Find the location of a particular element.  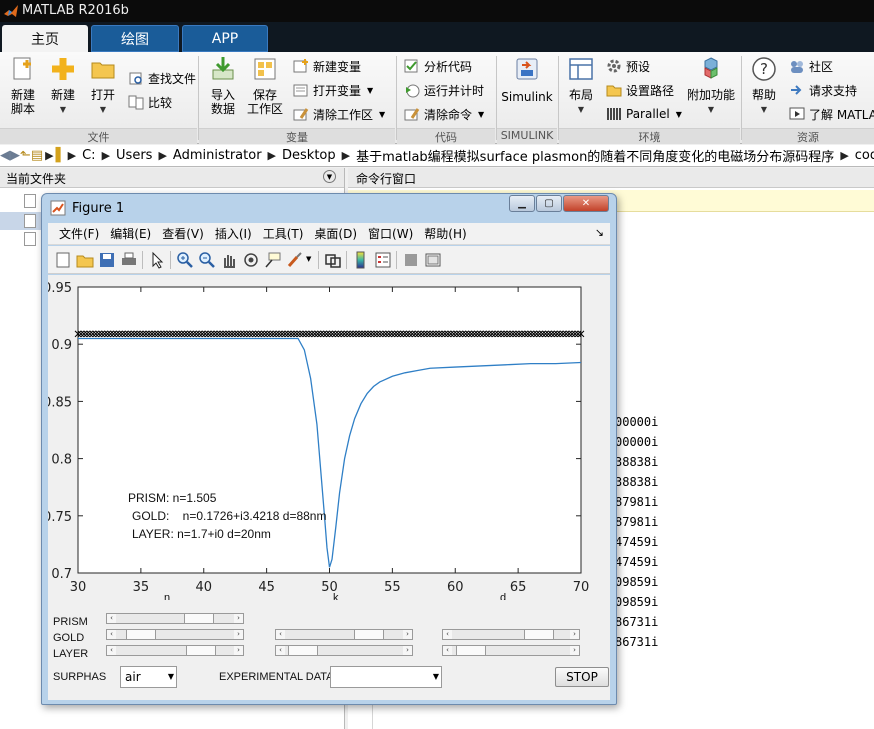

new-button: 新建 ▼ is located at coordinates (63, 86).